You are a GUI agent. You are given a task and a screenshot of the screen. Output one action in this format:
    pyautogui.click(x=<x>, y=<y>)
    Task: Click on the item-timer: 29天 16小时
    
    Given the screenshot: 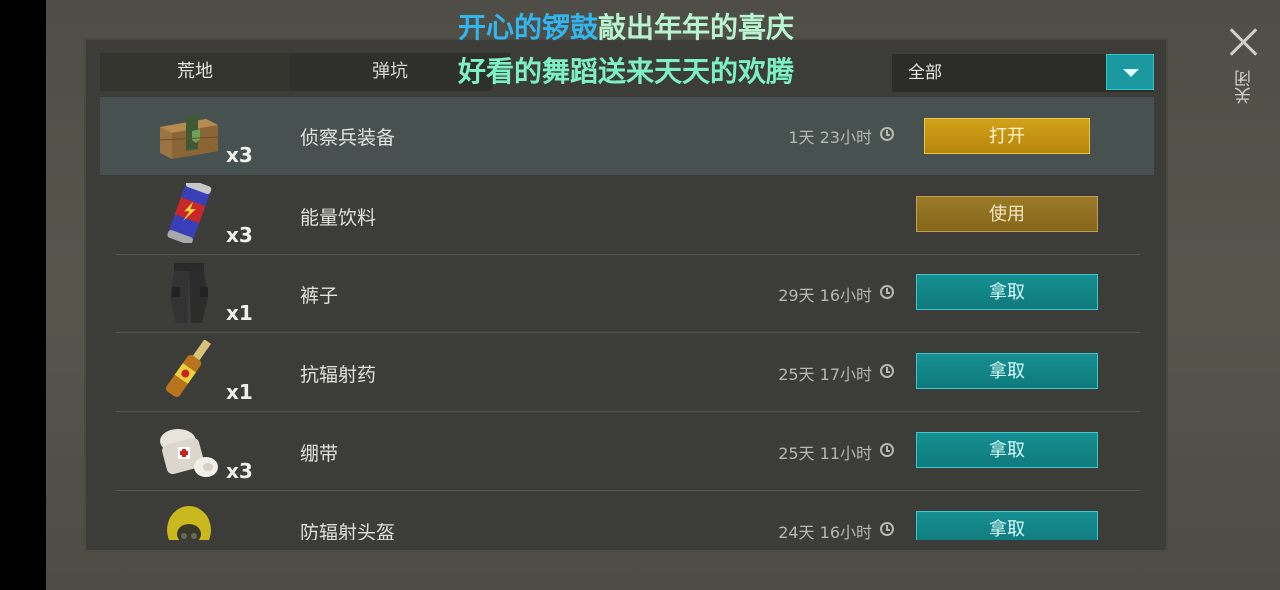 What is the action you would take?
    pyautogui.click(x=825, y=295)
    